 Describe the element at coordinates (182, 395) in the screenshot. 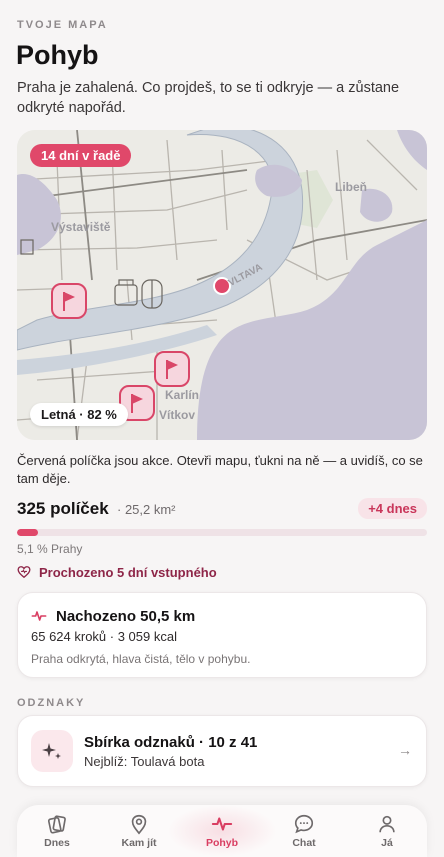

I see `map-label-karlin: Karlín` at that location.